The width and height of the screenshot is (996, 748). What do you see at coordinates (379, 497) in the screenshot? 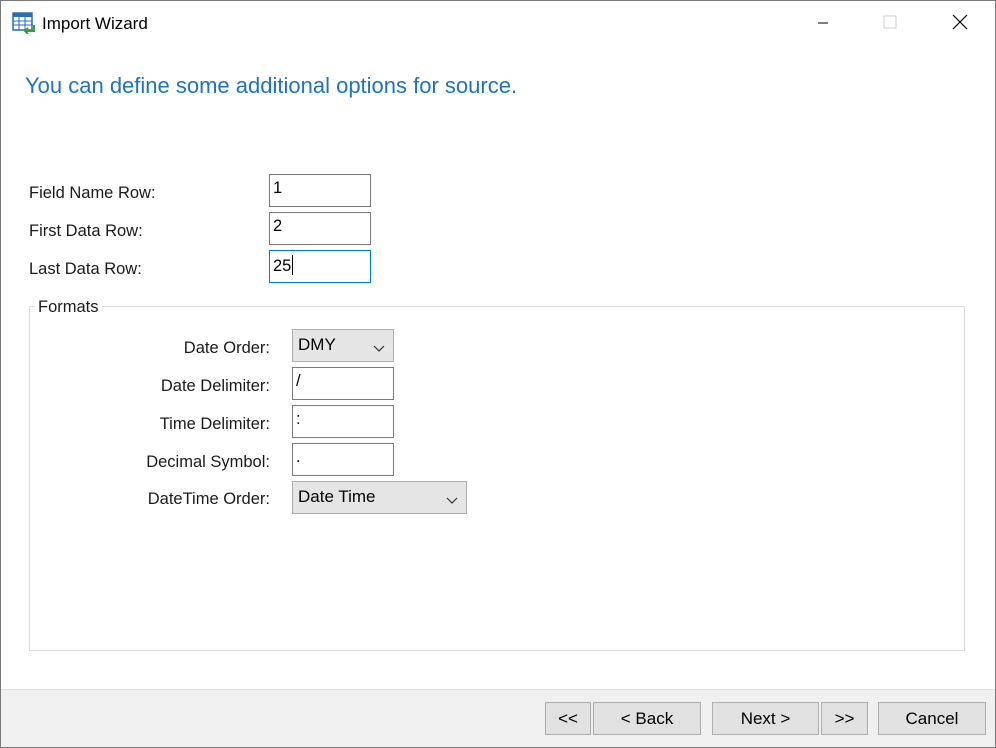
I see `datetime-order-select: Date Time` at bounding box center [379, 497].